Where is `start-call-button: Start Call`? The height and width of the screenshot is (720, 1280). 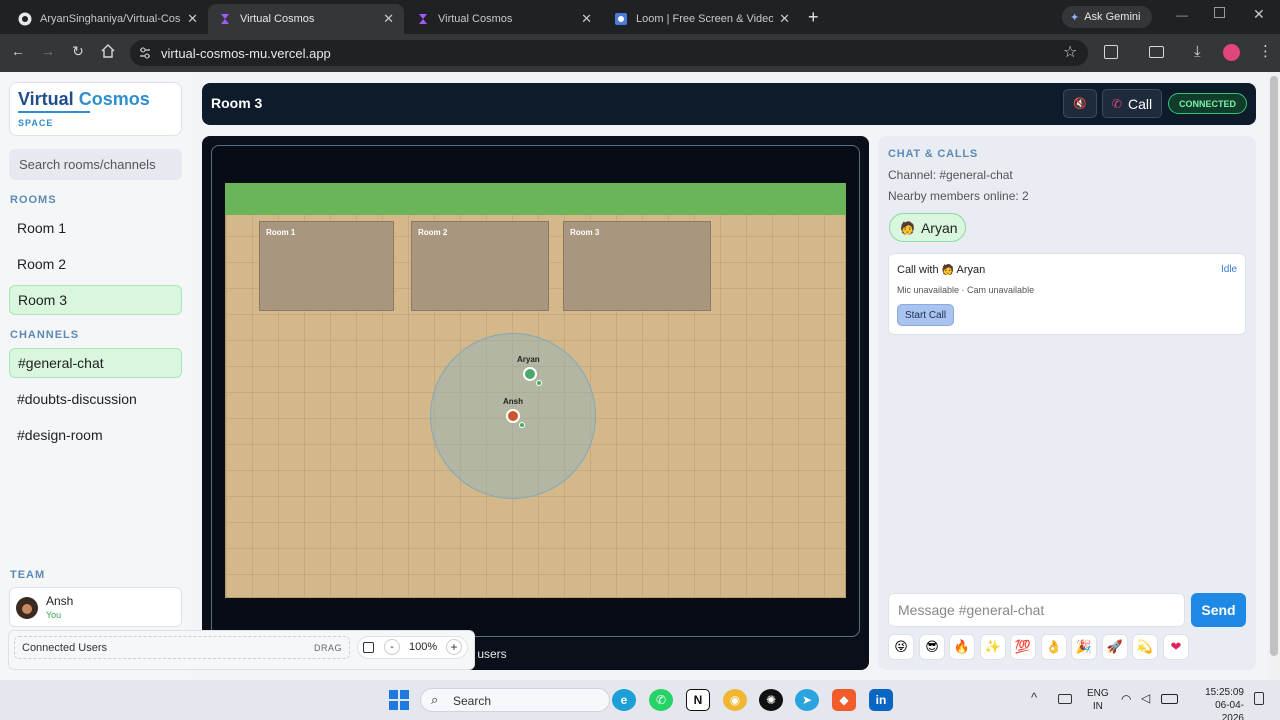
start-call-button: Start Call is located at coordinates (925, 315).